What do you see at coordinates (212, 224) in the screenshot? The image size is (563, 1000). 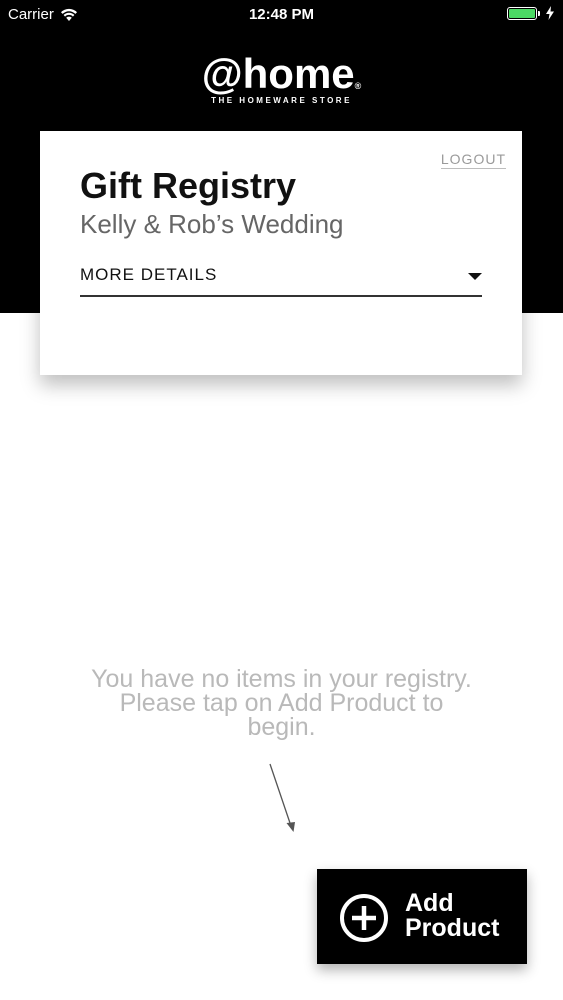 I see `registry-subtitle: Kelly & Rob’s Wedding` at bounding box center [212, 224].